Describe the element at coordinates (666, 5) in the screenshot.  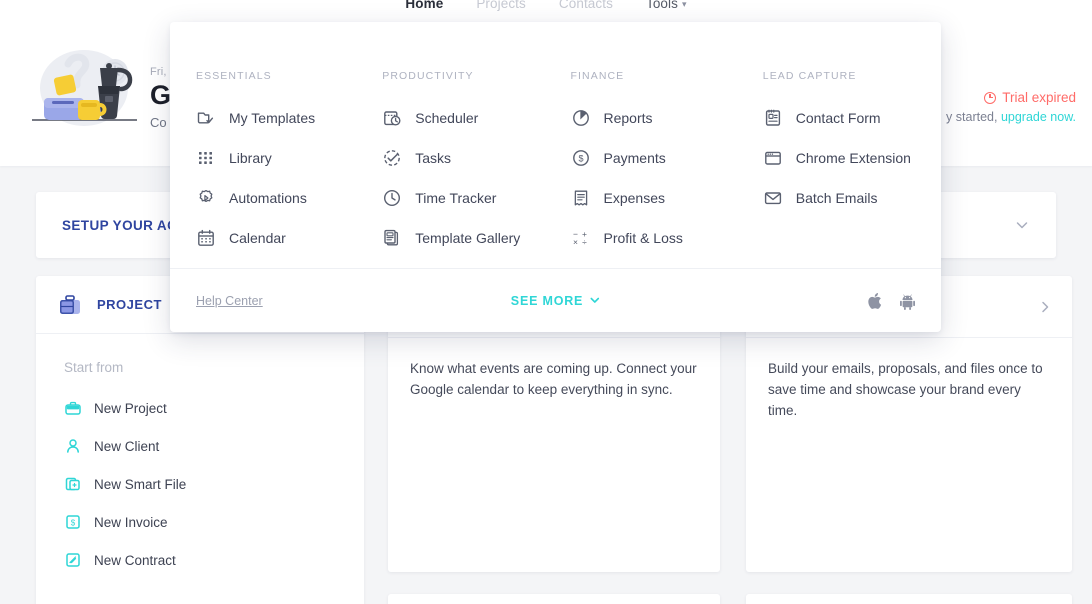
I see `nav-item-tools: Tools ▾` at that location.